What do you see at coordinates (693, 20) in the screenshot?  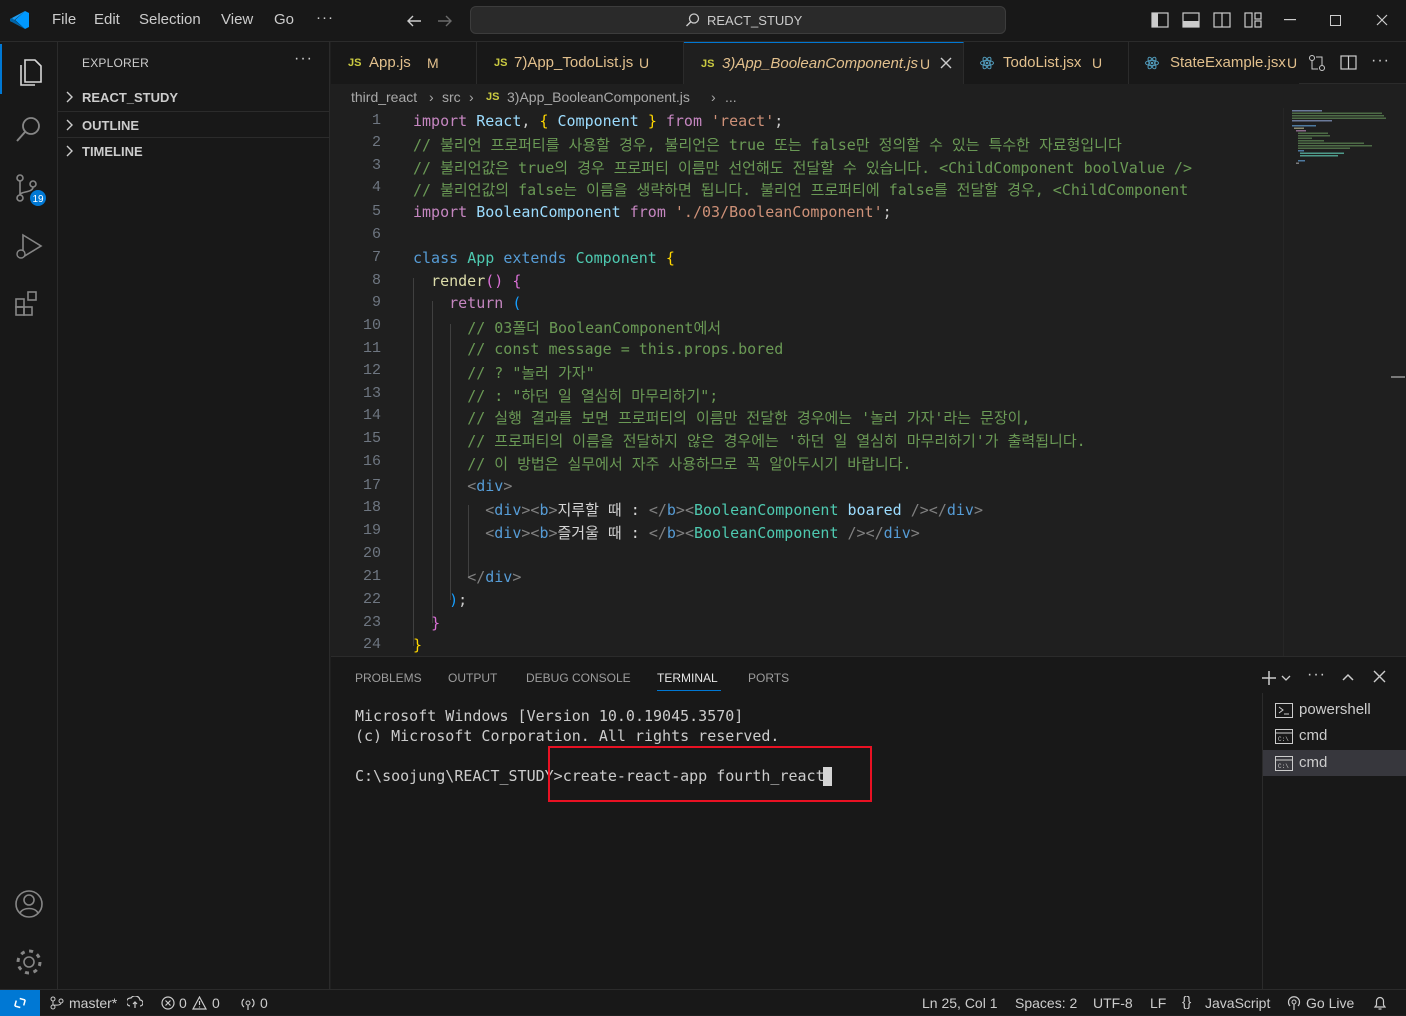 I see `search-icon` at bounding box center [693, 20].